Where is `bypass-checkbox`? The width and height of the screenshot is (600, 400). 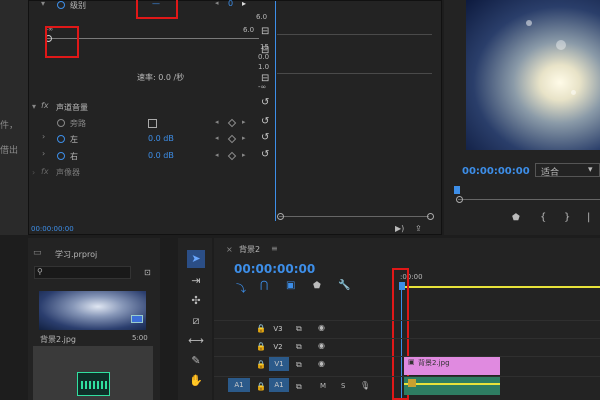 bypass-checkbox is located at coordinates (152, 123).